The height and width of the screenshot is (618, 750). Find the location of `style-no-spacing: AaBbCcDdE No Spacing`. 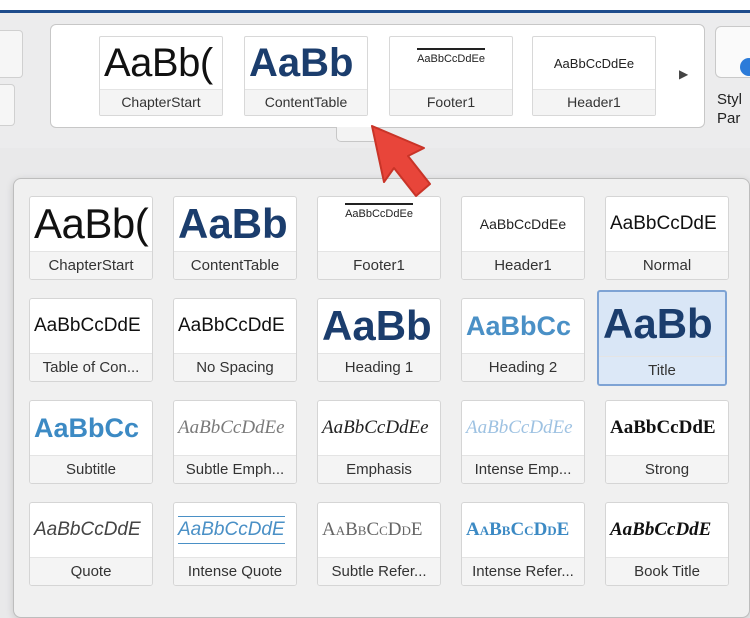

style-no-spacing: AaBbCcDdE No Spacing is located at coordinates (235, 340).